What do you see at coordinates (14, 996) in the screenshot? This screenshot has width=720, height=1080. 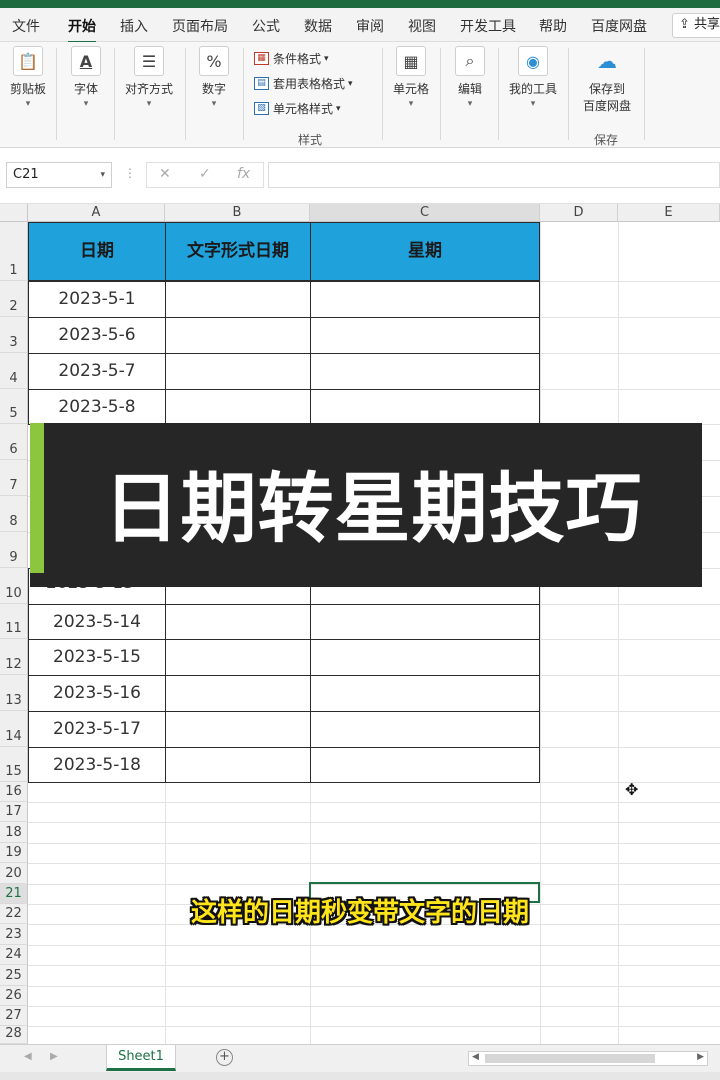 I see `row-header-26: 26` at bounding box center [14, 996].